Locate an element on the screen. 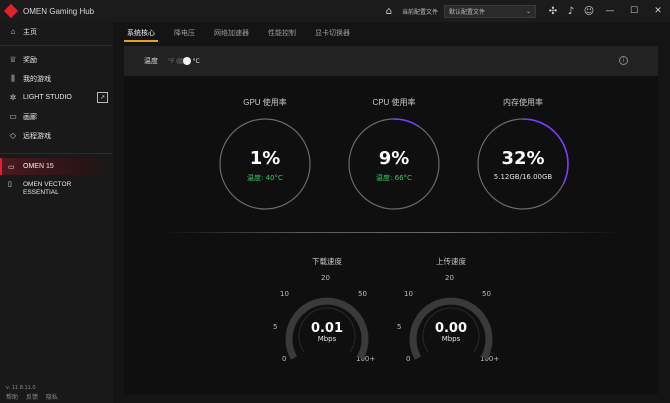 The width and height of the screenshot is (670, 403). temperature-label: 温度 is located at coordinates (151, 61).